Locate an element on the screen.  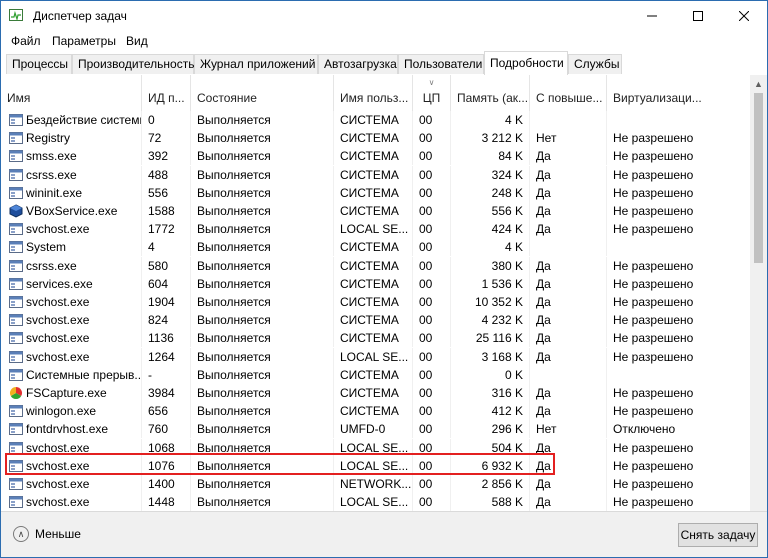
tab-details: Подробности is located at coordinates (526, 63).